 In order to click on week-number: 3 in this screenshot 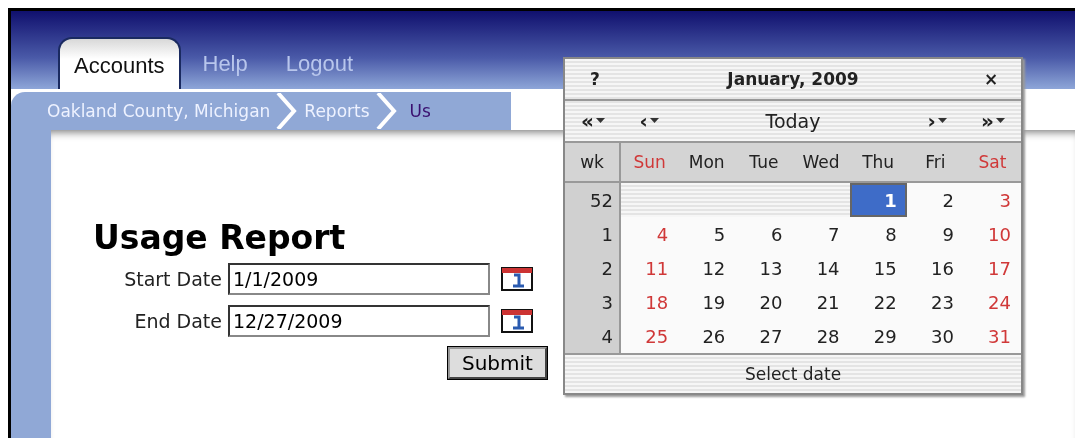, I will do `click(593, 302)`.